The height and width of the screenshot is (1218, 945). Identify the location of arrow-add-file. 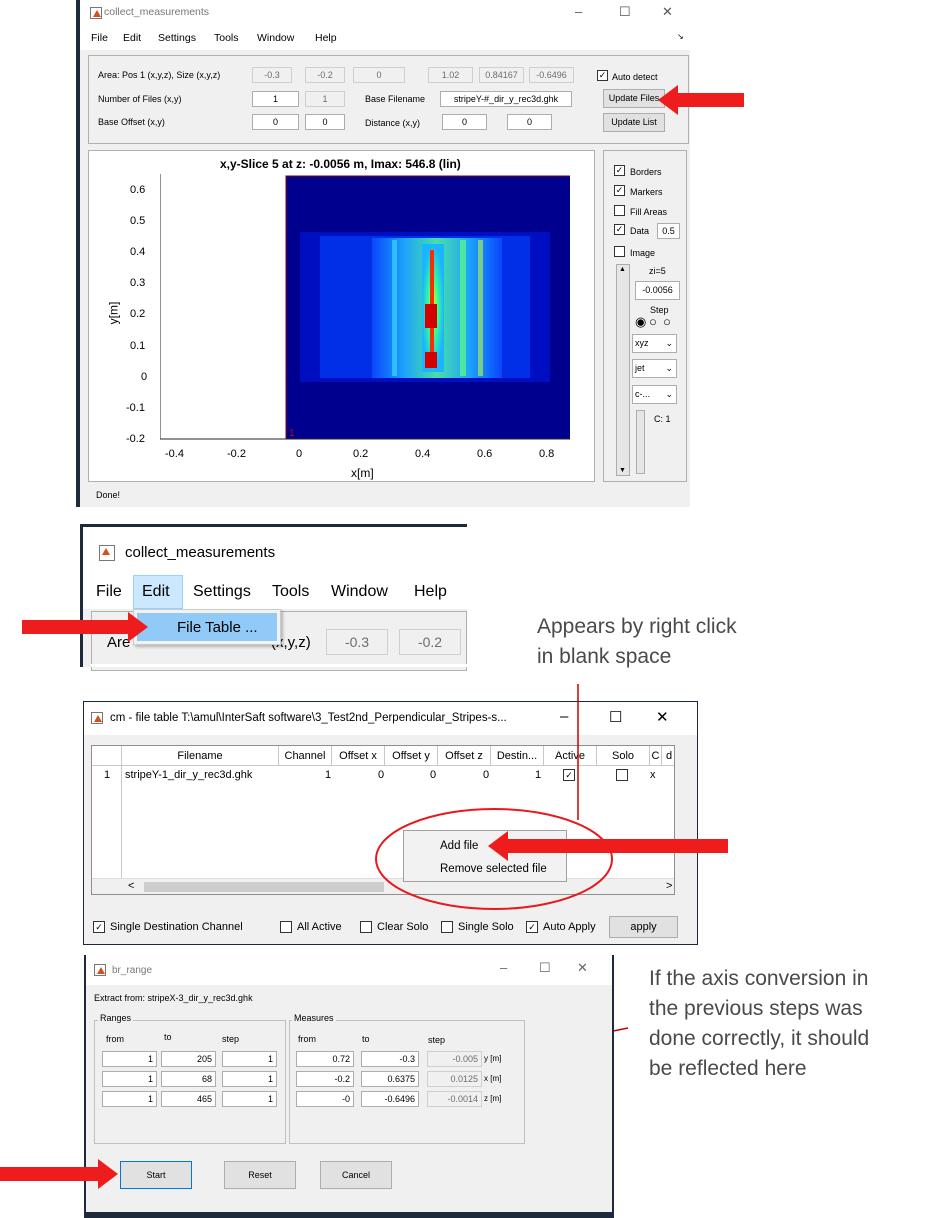
(608, 846).